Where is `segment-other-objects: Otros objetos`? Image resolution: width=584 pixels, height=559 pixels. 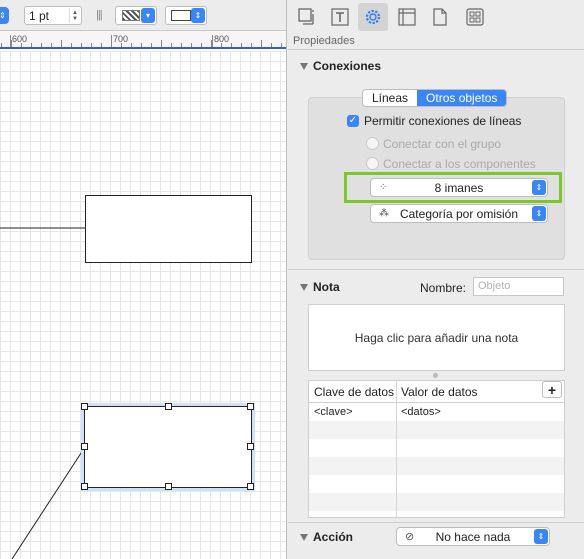 segment-other-objects: Otros objetos is located at coordinates (462, 98).